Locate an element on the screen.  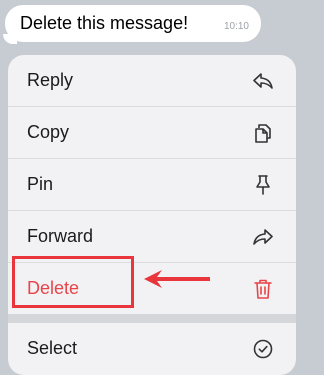
copy-icon is located at coordinates (263, 133).